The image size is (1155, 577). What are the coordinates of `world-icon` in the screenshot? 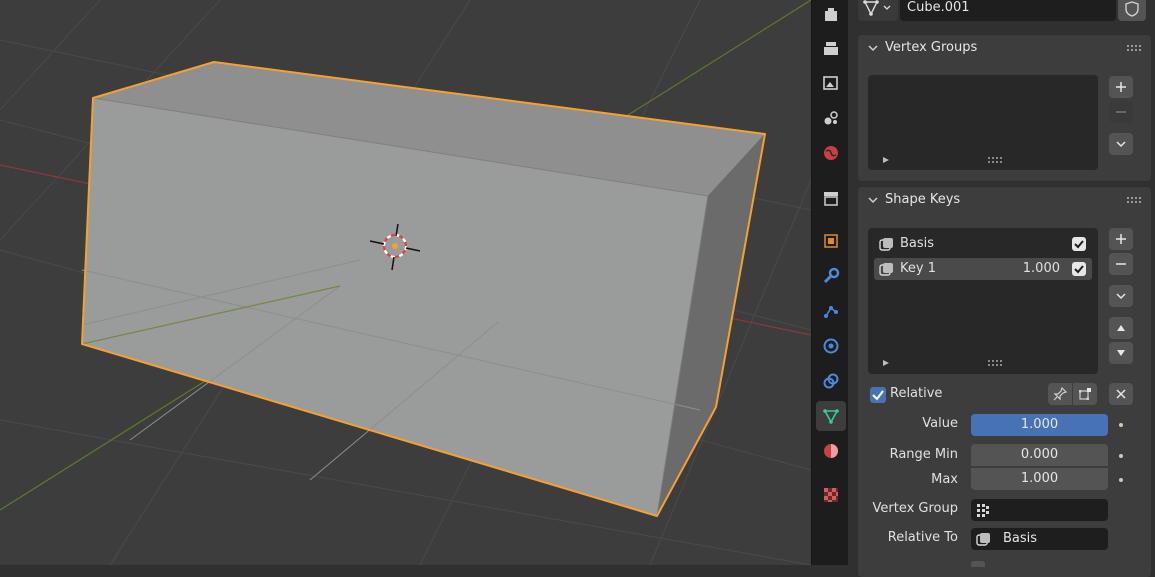 It's located at (831, 153).